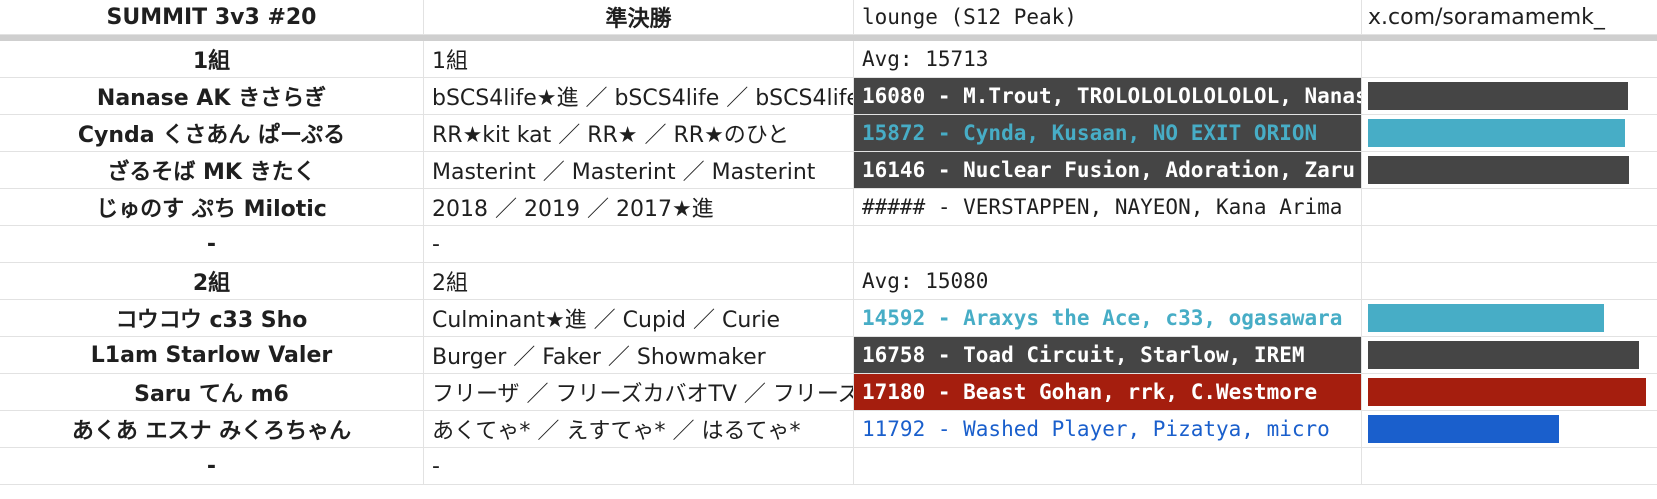  What do you see at coordinates (639, 170) in the screenshot?
I see `members-cell: Masterint ／ Masterint ／ Masterint` at bounding box center [639, 170].